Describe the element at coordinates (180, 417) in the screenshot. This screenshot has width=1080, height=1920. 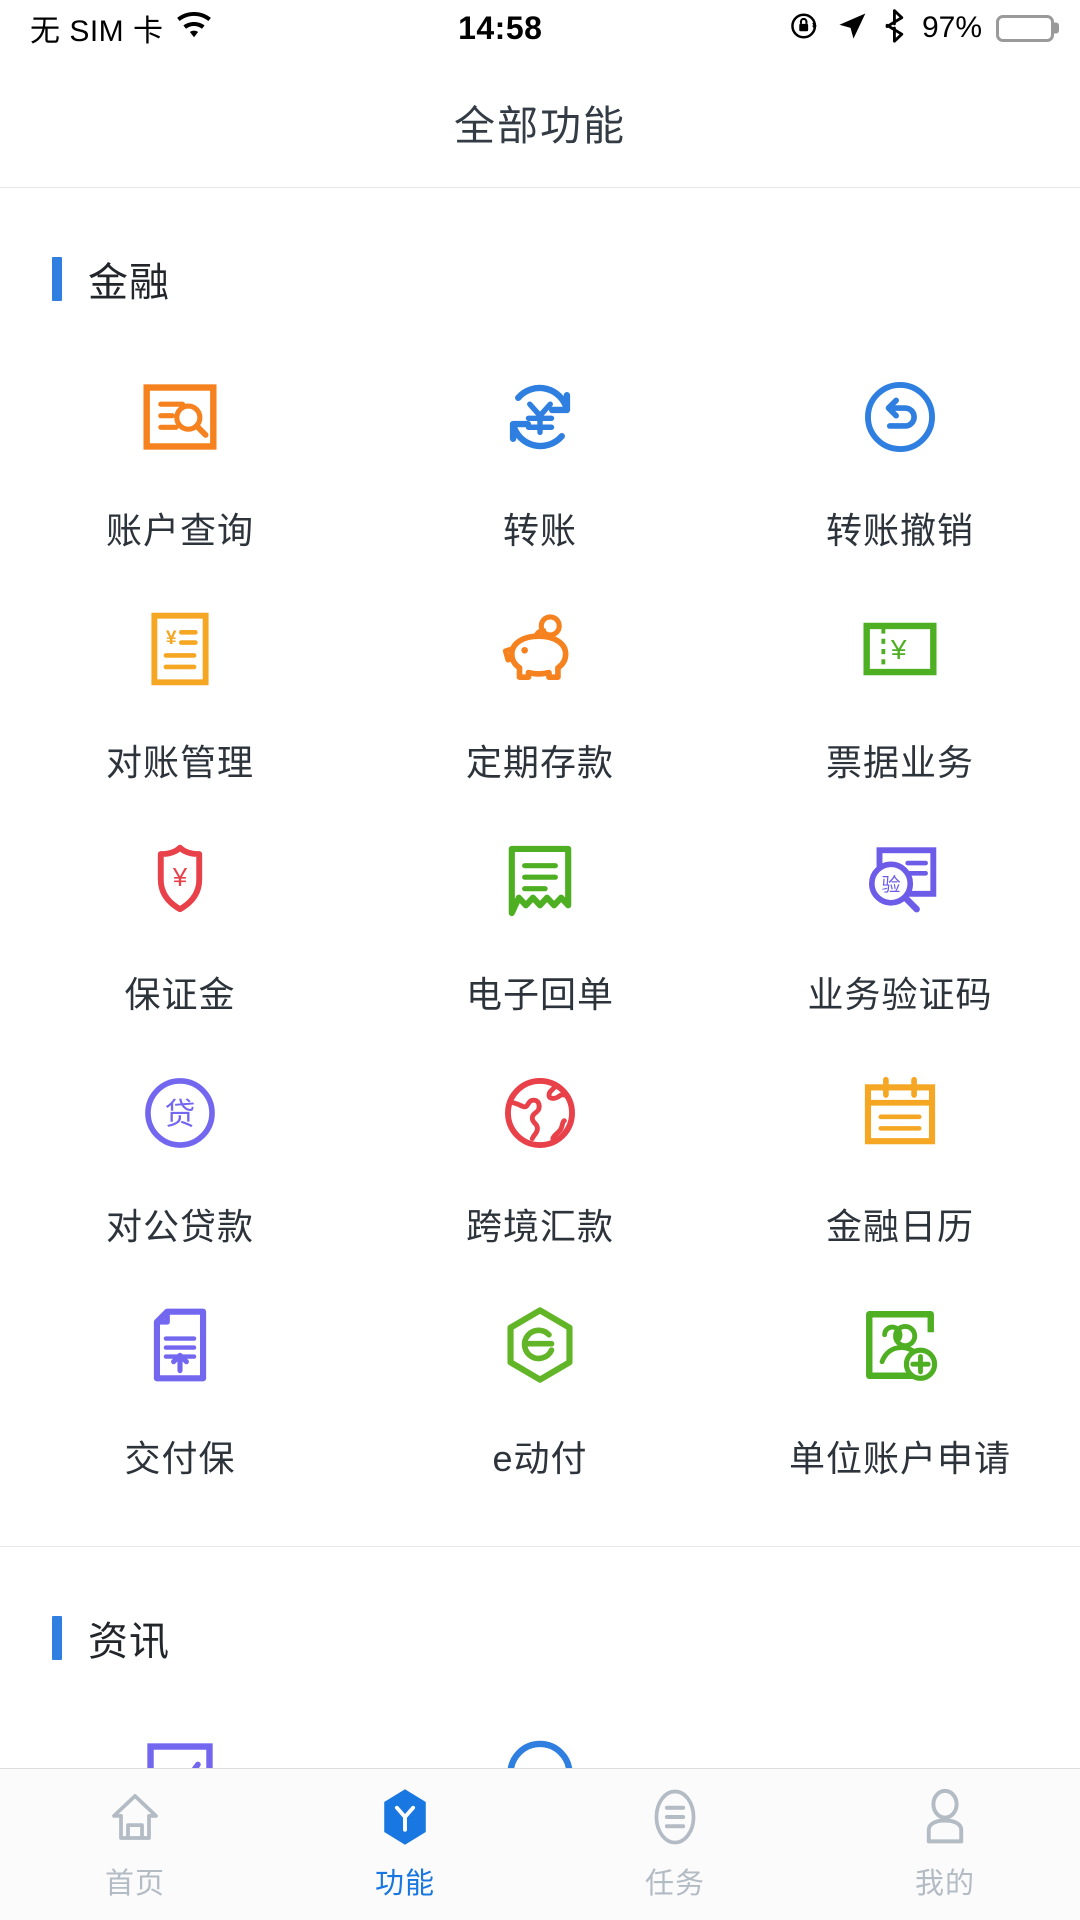
I see `account-query-icon` at that location.